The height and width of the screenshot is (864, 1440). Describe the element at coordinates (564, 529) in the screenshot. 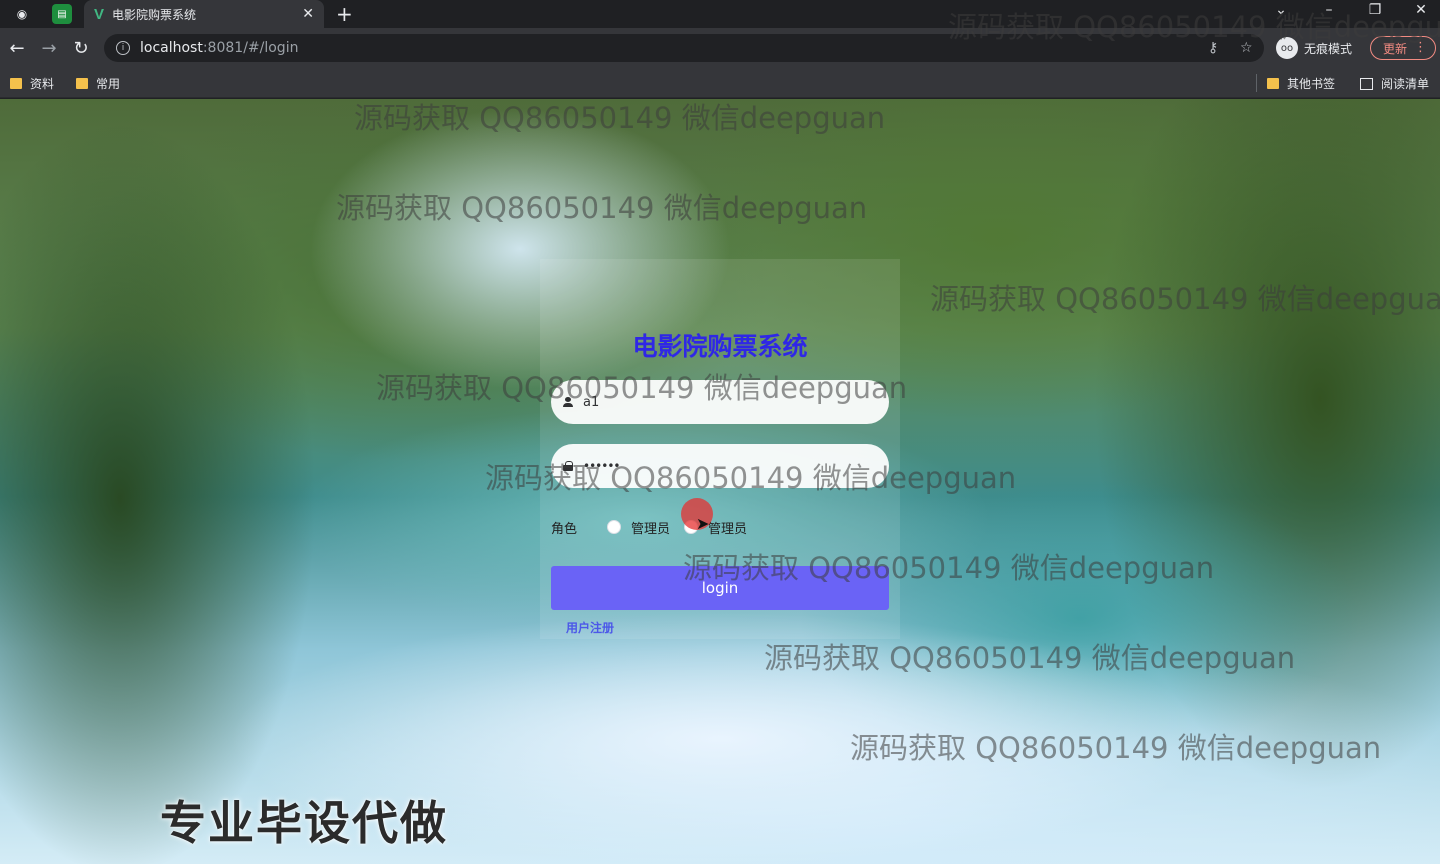

I see `role-label: 角色` at that location.